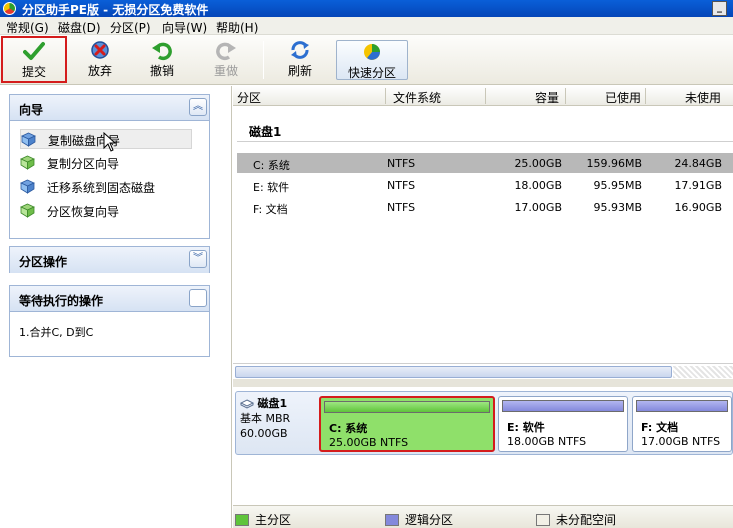  Describe the element at coordinates (366, 8) in the screenshot. I see `title-bar: 分区助手PE版 - 无损分区免费软件 _` at that location.